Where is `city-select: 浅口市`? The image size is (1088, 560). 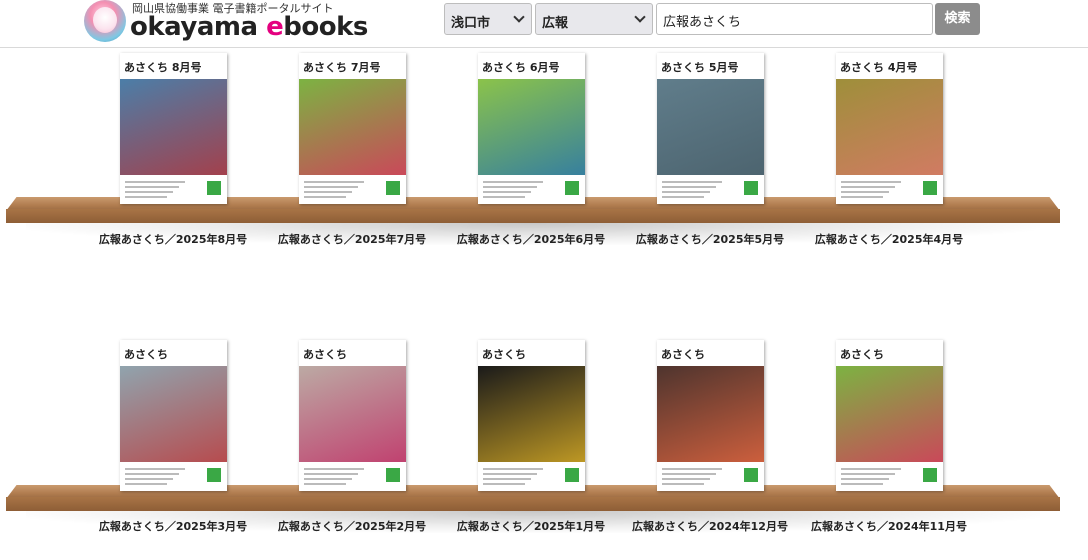
city-select: 浅口市 is located at coordinates (488, 19).